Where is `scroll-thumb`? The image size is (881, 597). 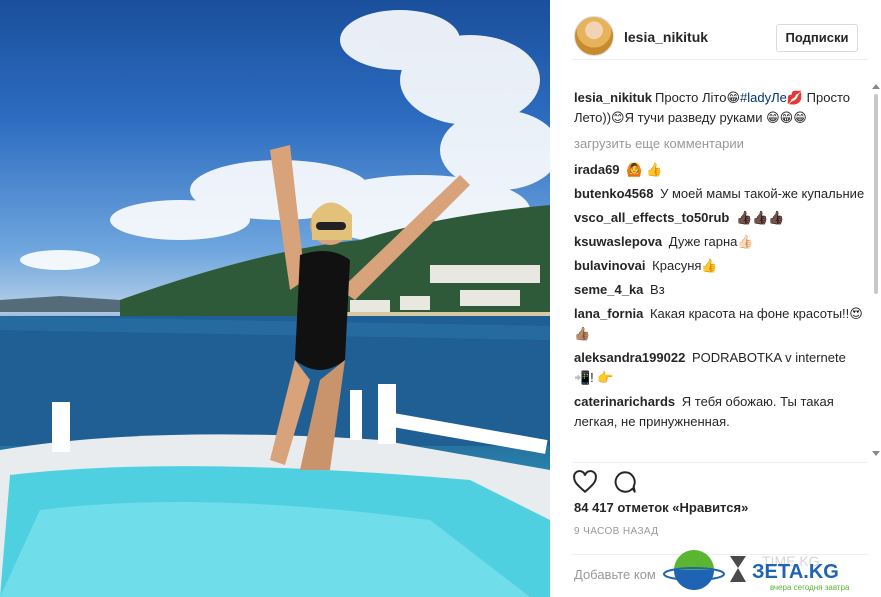
scroll-thumb is located at coordinates (876, 194).